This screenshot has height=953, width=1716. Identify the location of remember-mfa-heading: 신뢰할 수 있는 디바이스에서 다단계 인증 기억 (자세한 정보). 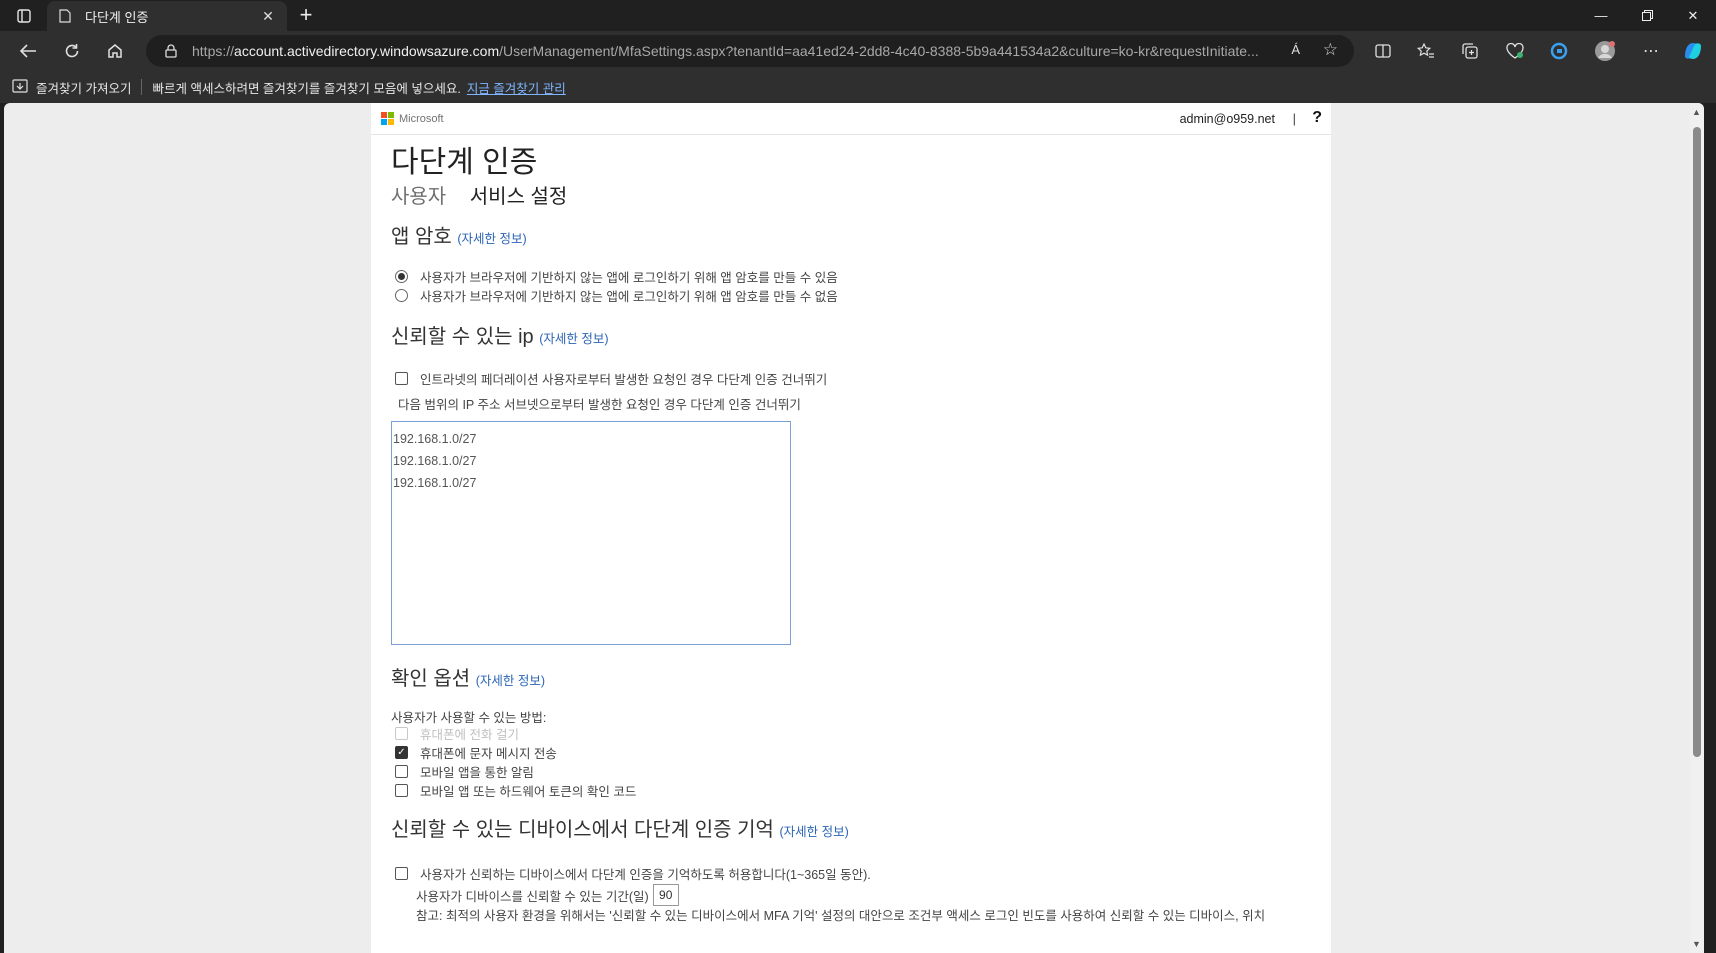
(851, 831).